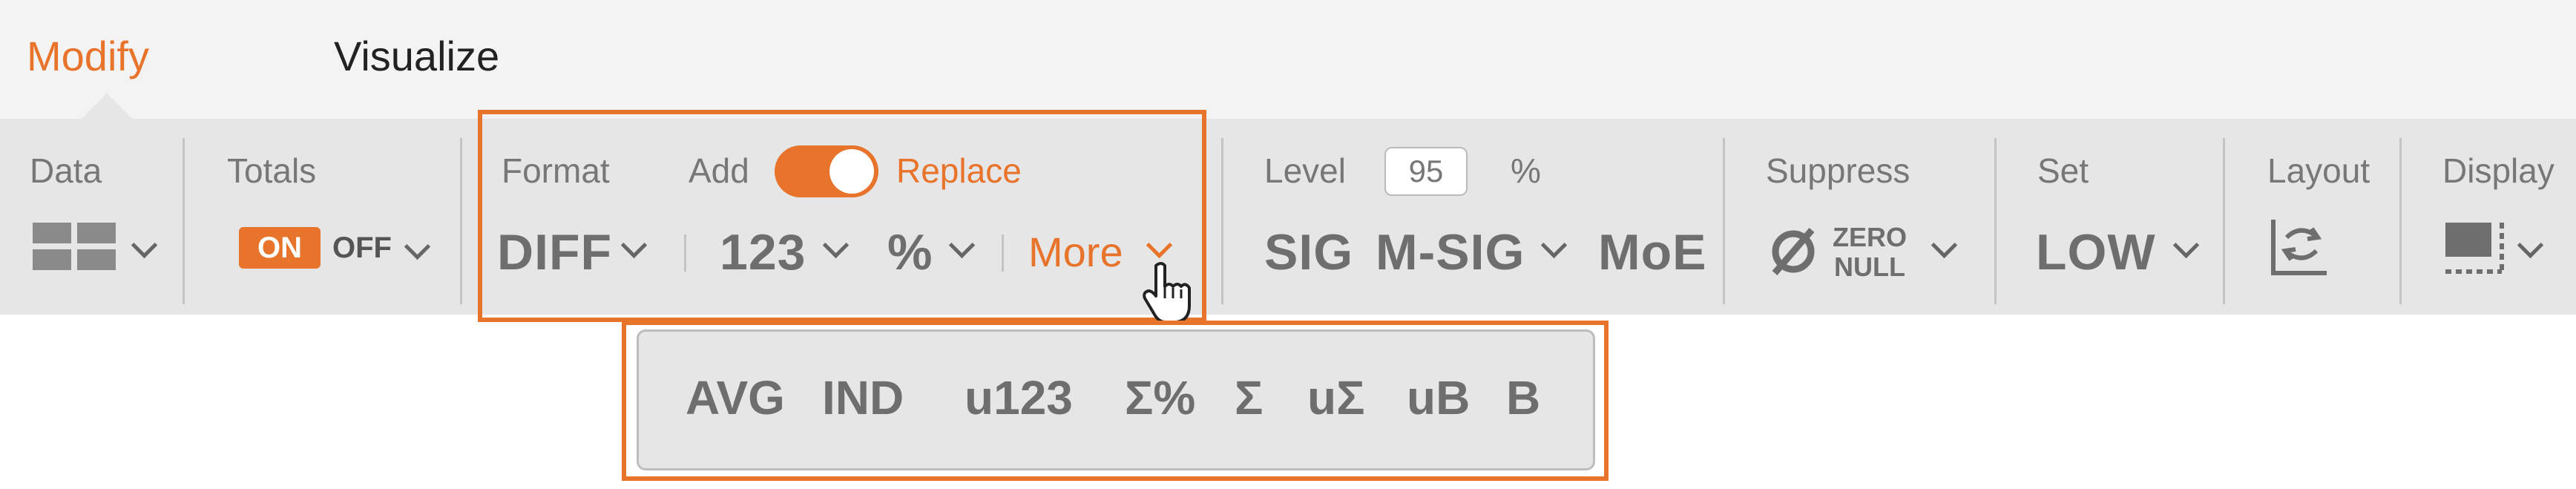  What do you see at coordinates (88, 56) in the screenshot?
I see `tab-modify: Modify` at bounding box center [88, 56].